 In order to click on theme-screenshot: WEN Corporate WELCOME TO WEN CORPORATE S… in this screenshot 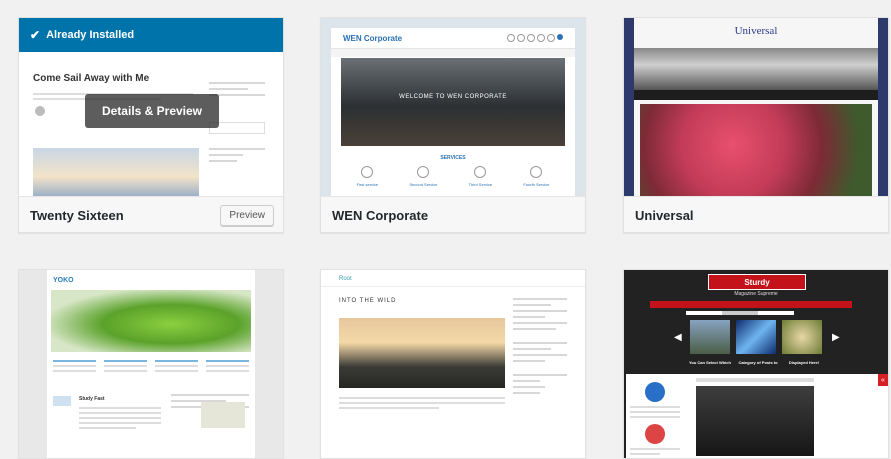, I will do `click(453, 107)`.